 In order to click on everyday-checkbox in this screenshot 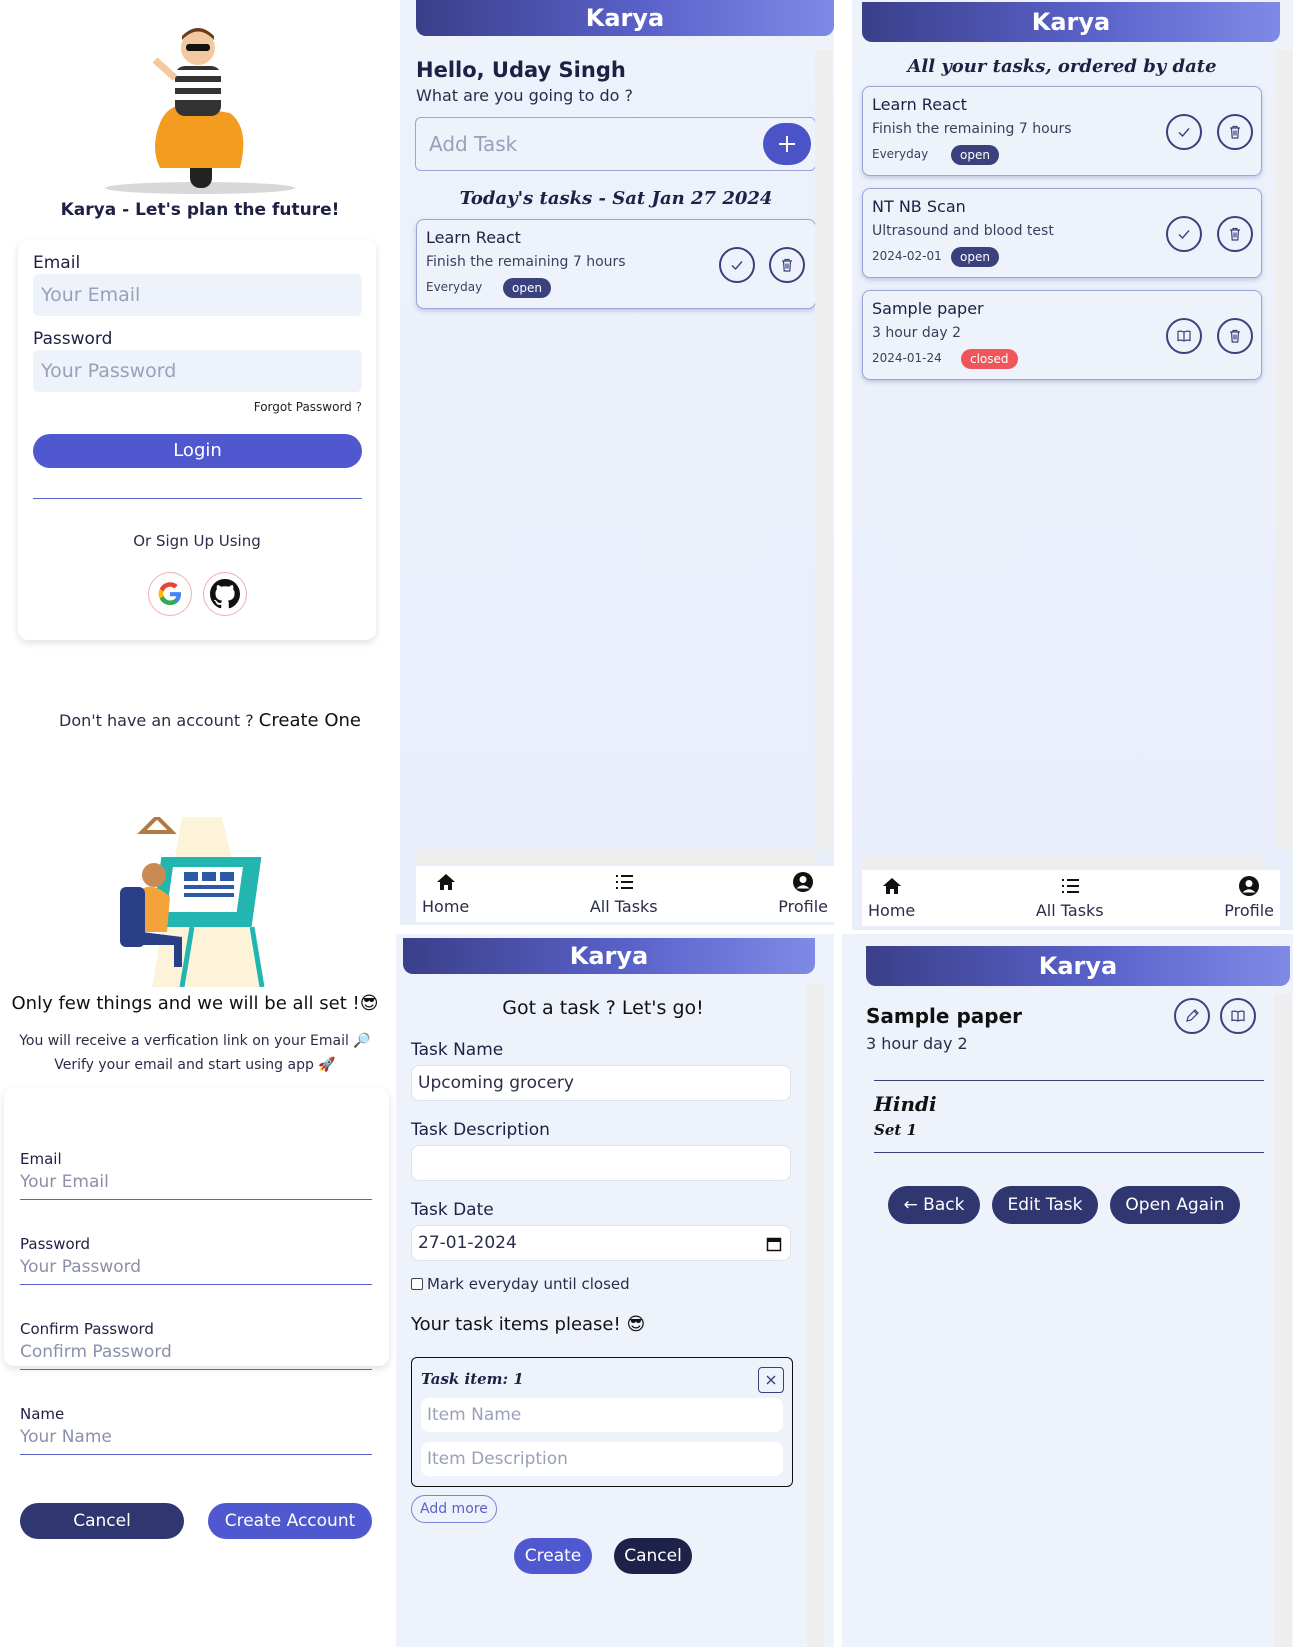, I will do `click(417, 1284)`.